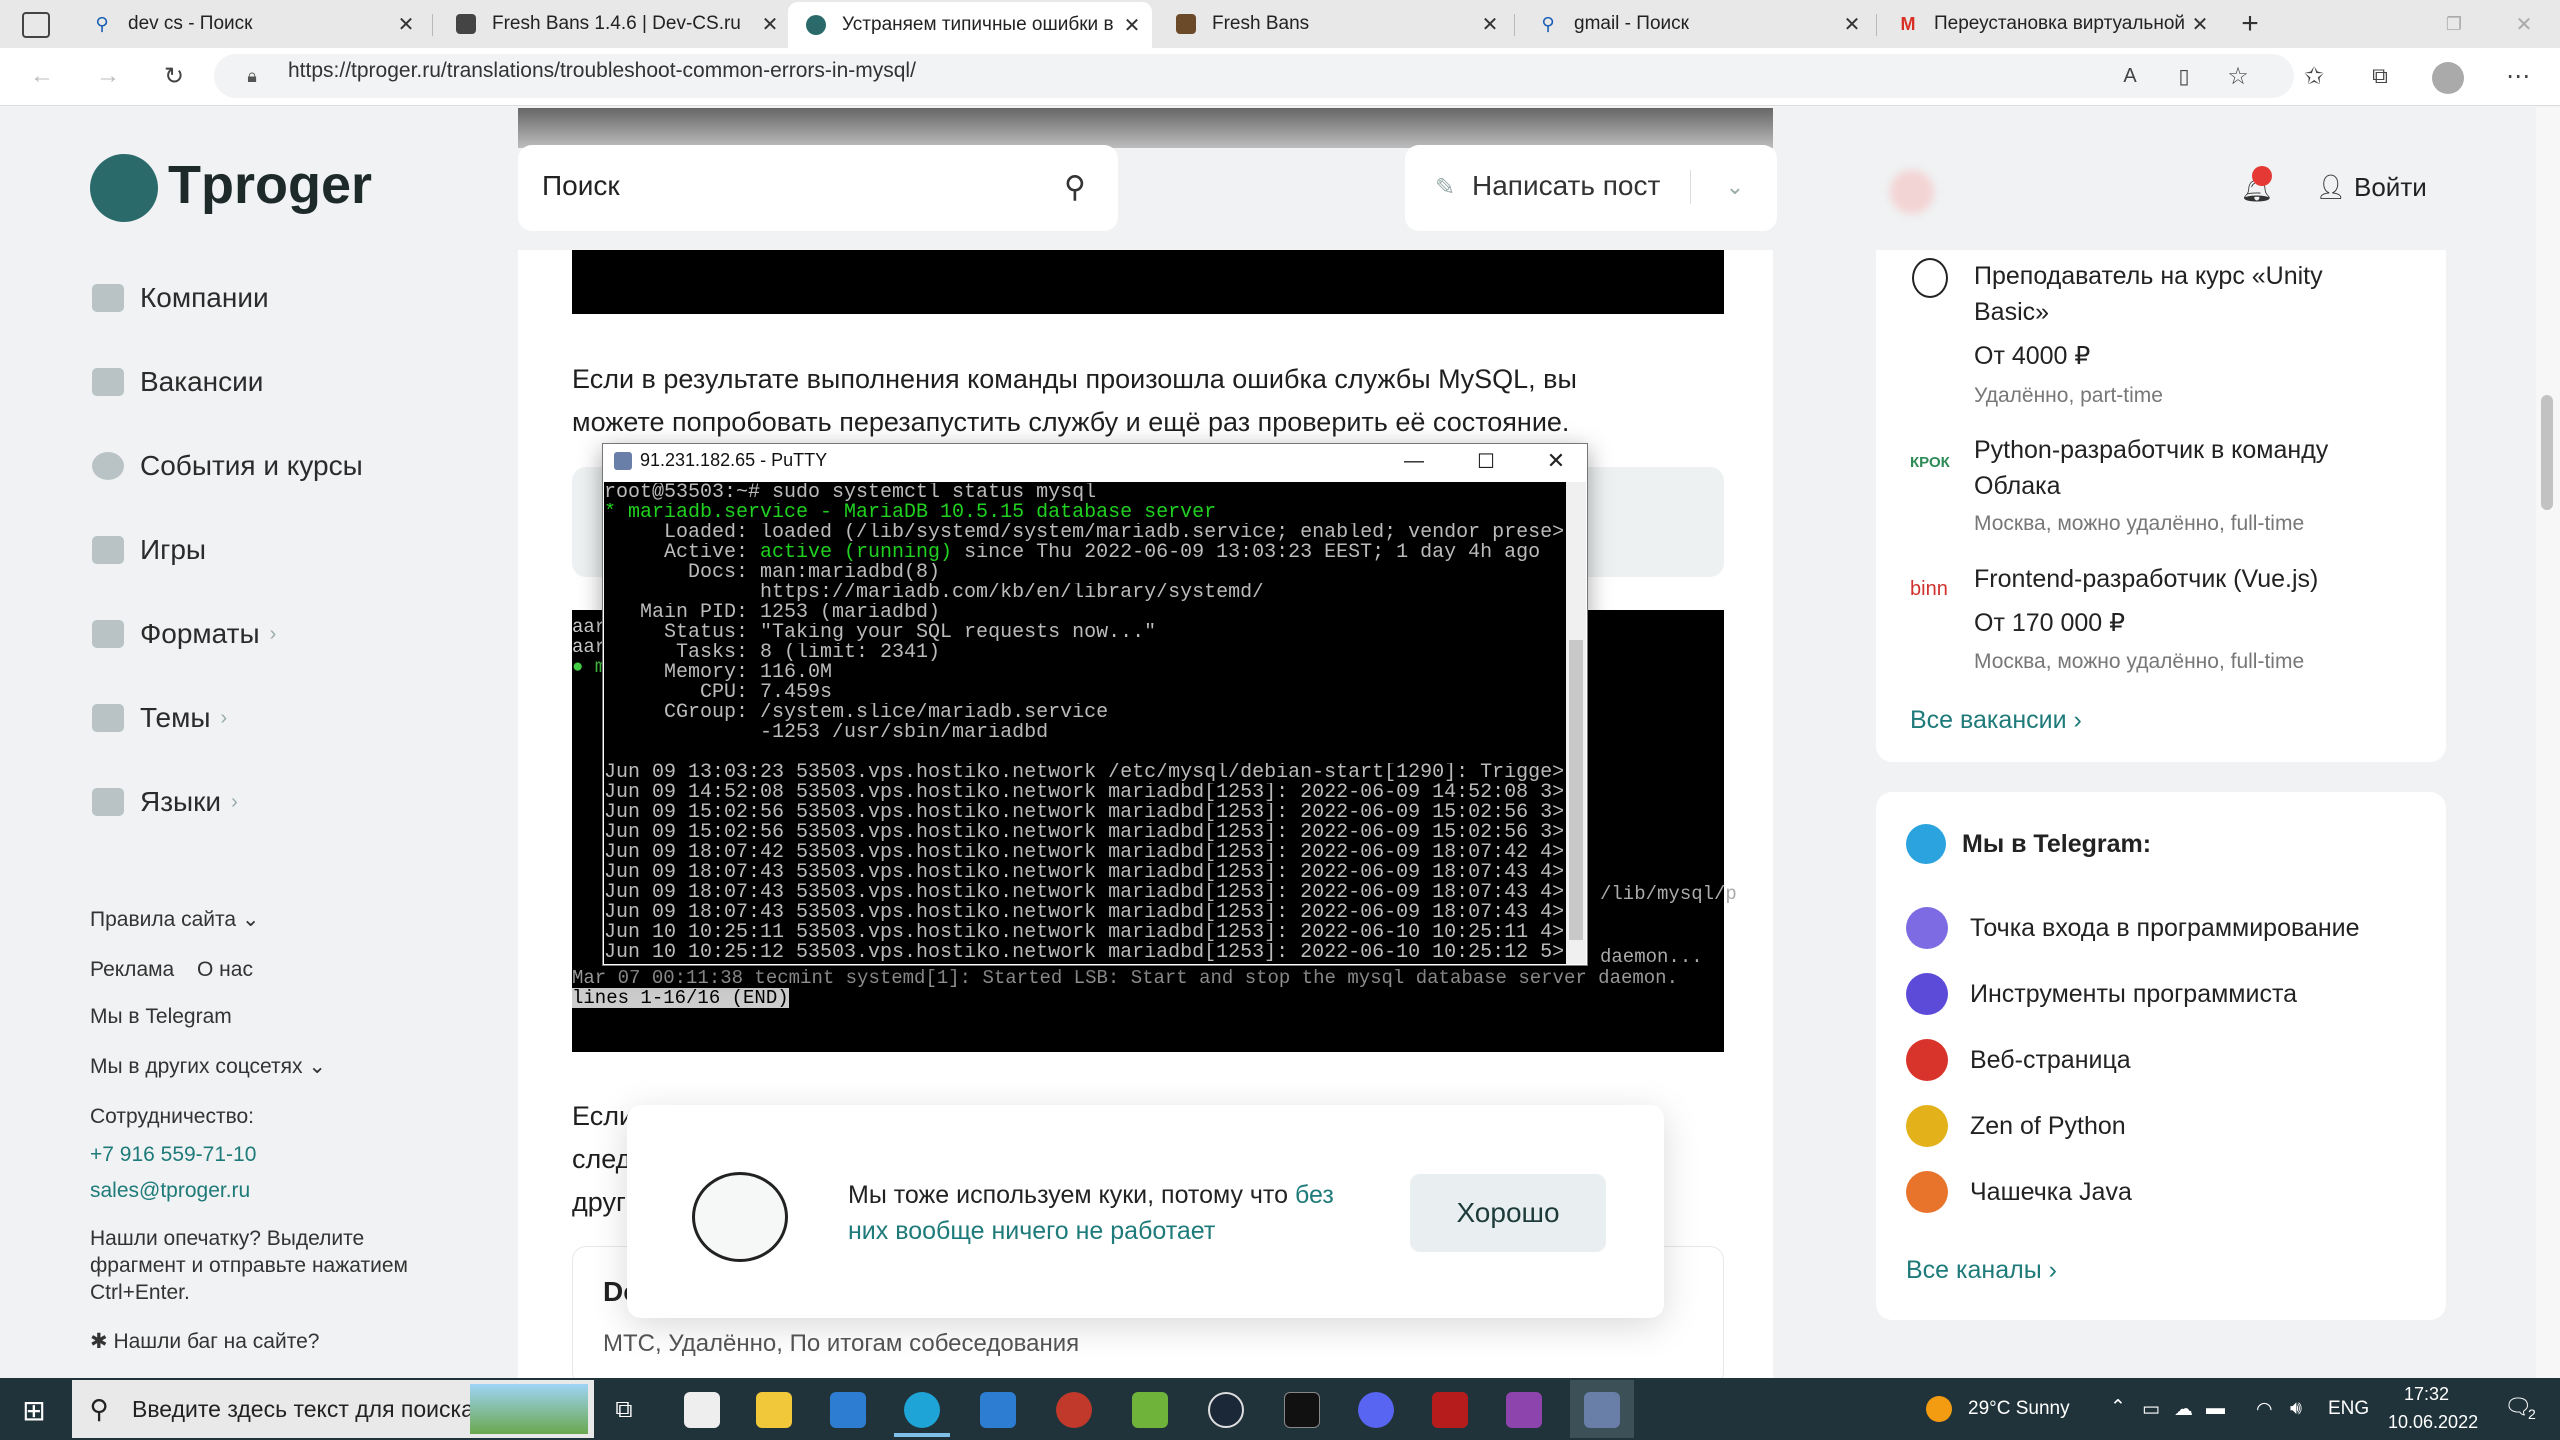  Describe the element at coordinates (173, 1154) in the screenshot. I see `footer-phone-link: +7 916 559-71-10` at that location.